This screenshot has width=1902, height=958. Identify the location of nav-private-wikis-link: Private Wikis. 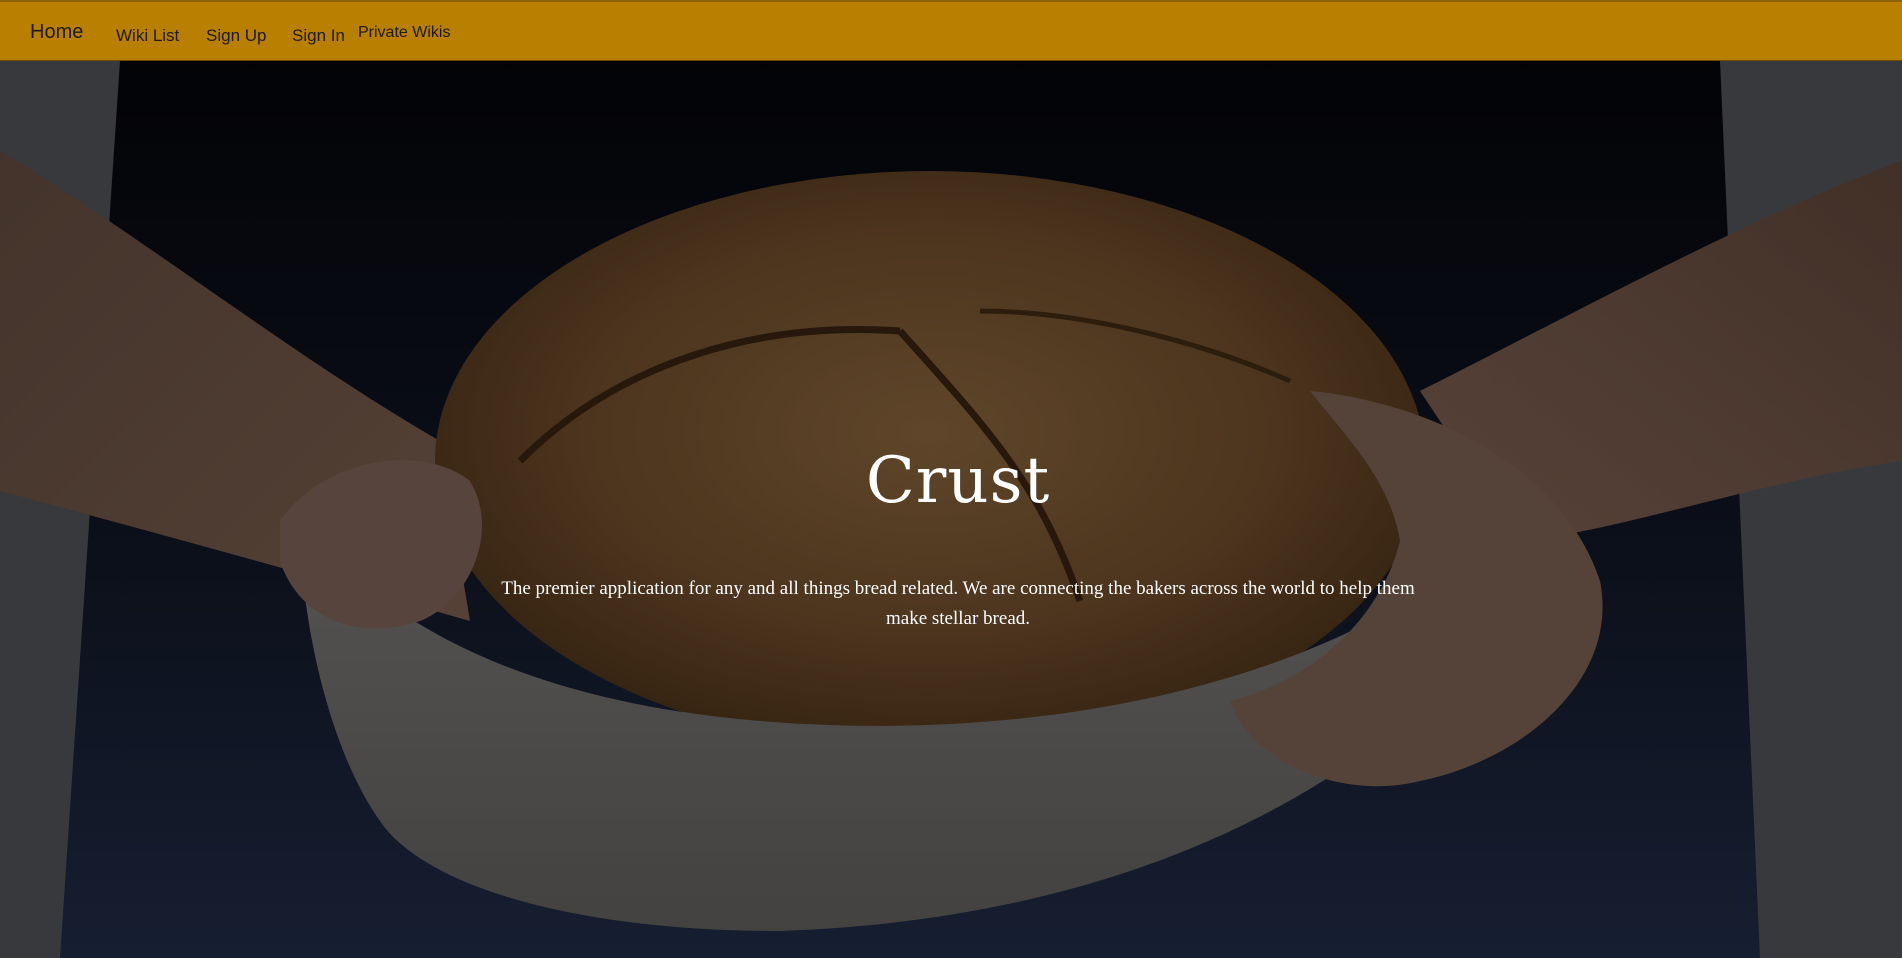
(404, 33).